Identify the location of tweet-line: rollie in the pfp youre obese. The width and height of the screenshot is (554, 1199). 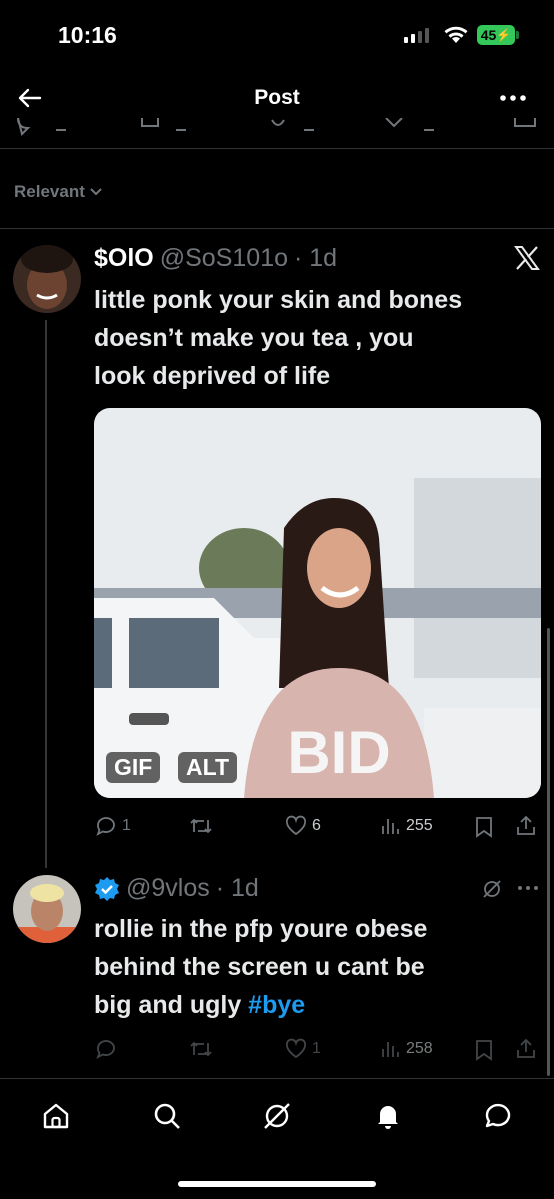
(261, 929).